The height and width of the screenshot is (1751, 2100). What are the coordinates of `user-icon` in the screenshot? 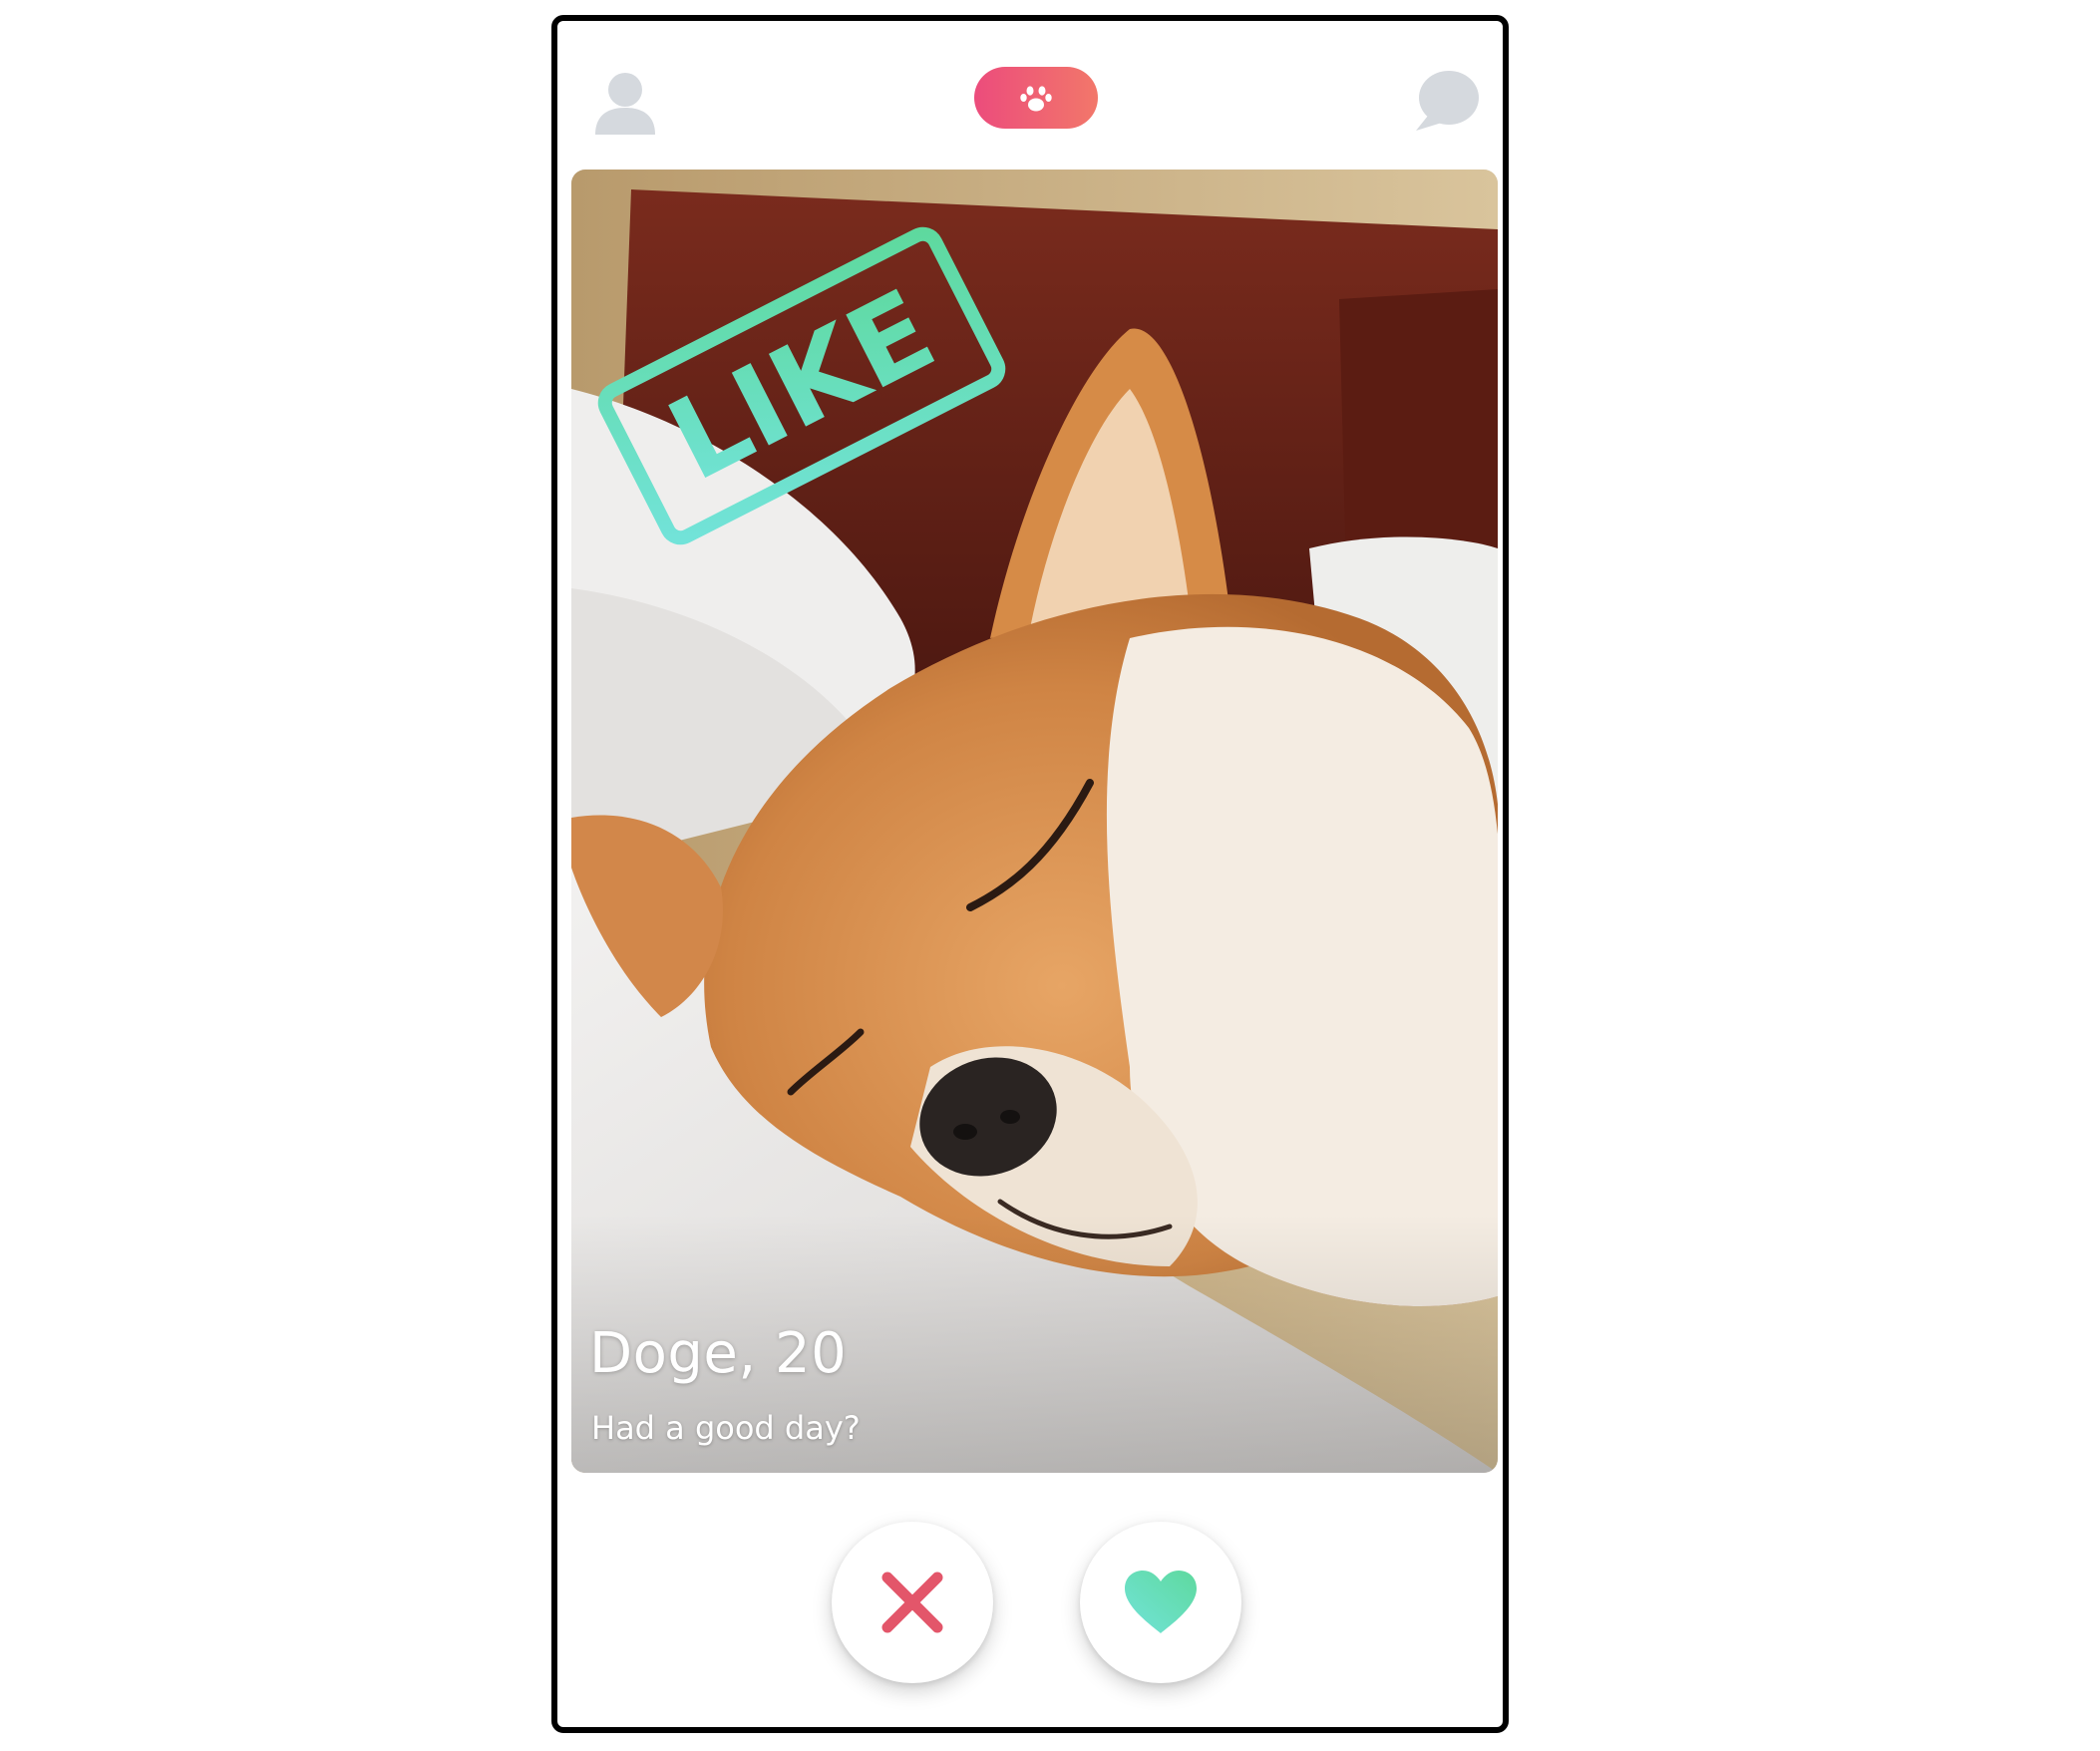 It's located at (625, 104).